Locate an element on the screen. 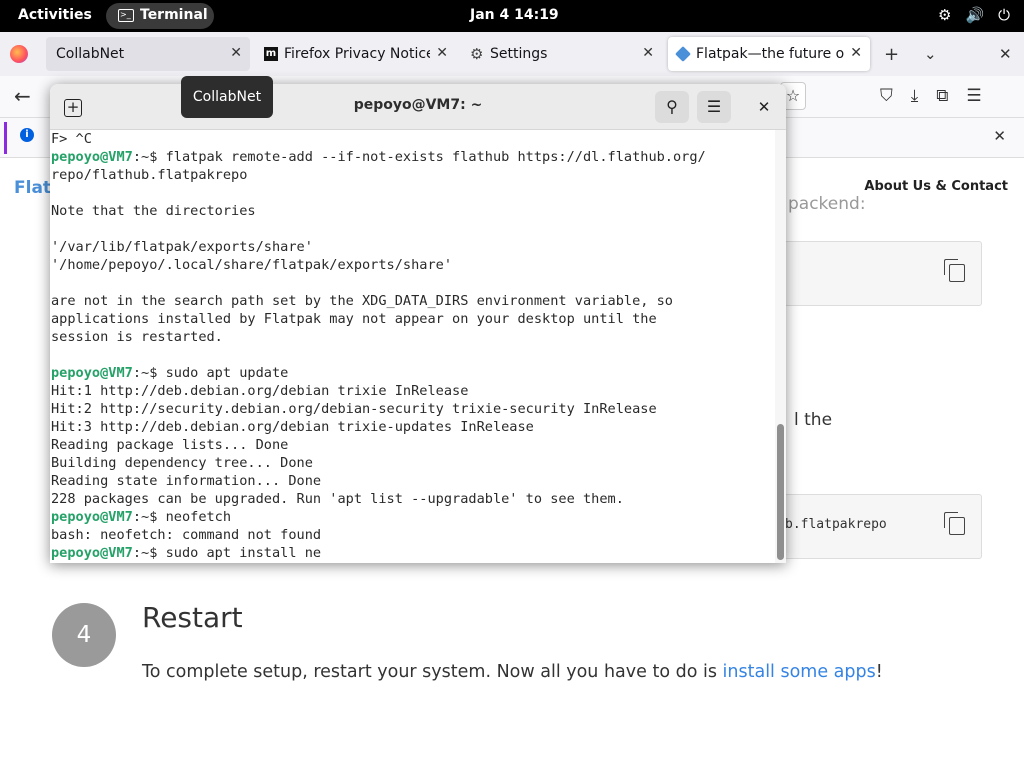 The height and width of the screenshot is (768, 1024). terminal-line: Reading package lists... Done is located at coordinates (412, 445).